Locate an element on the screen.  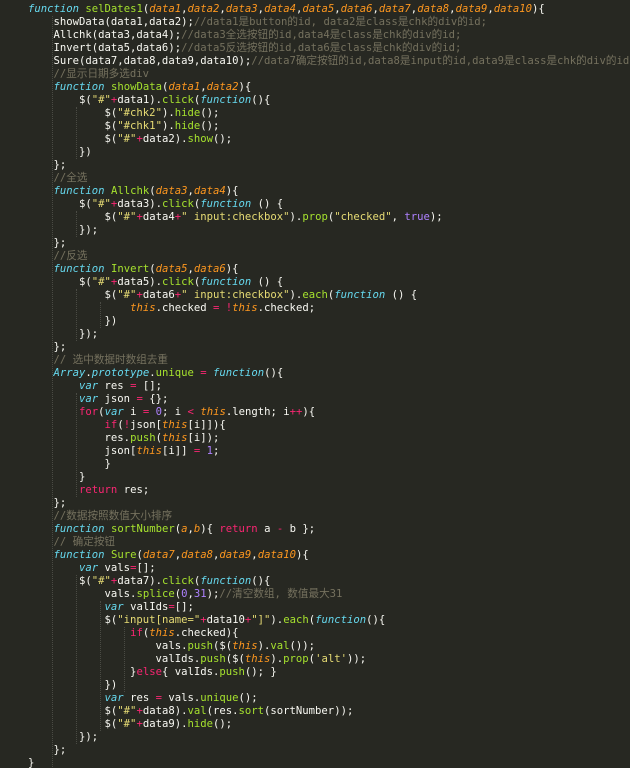
code-token: ; is located at coordinates (216, 451).